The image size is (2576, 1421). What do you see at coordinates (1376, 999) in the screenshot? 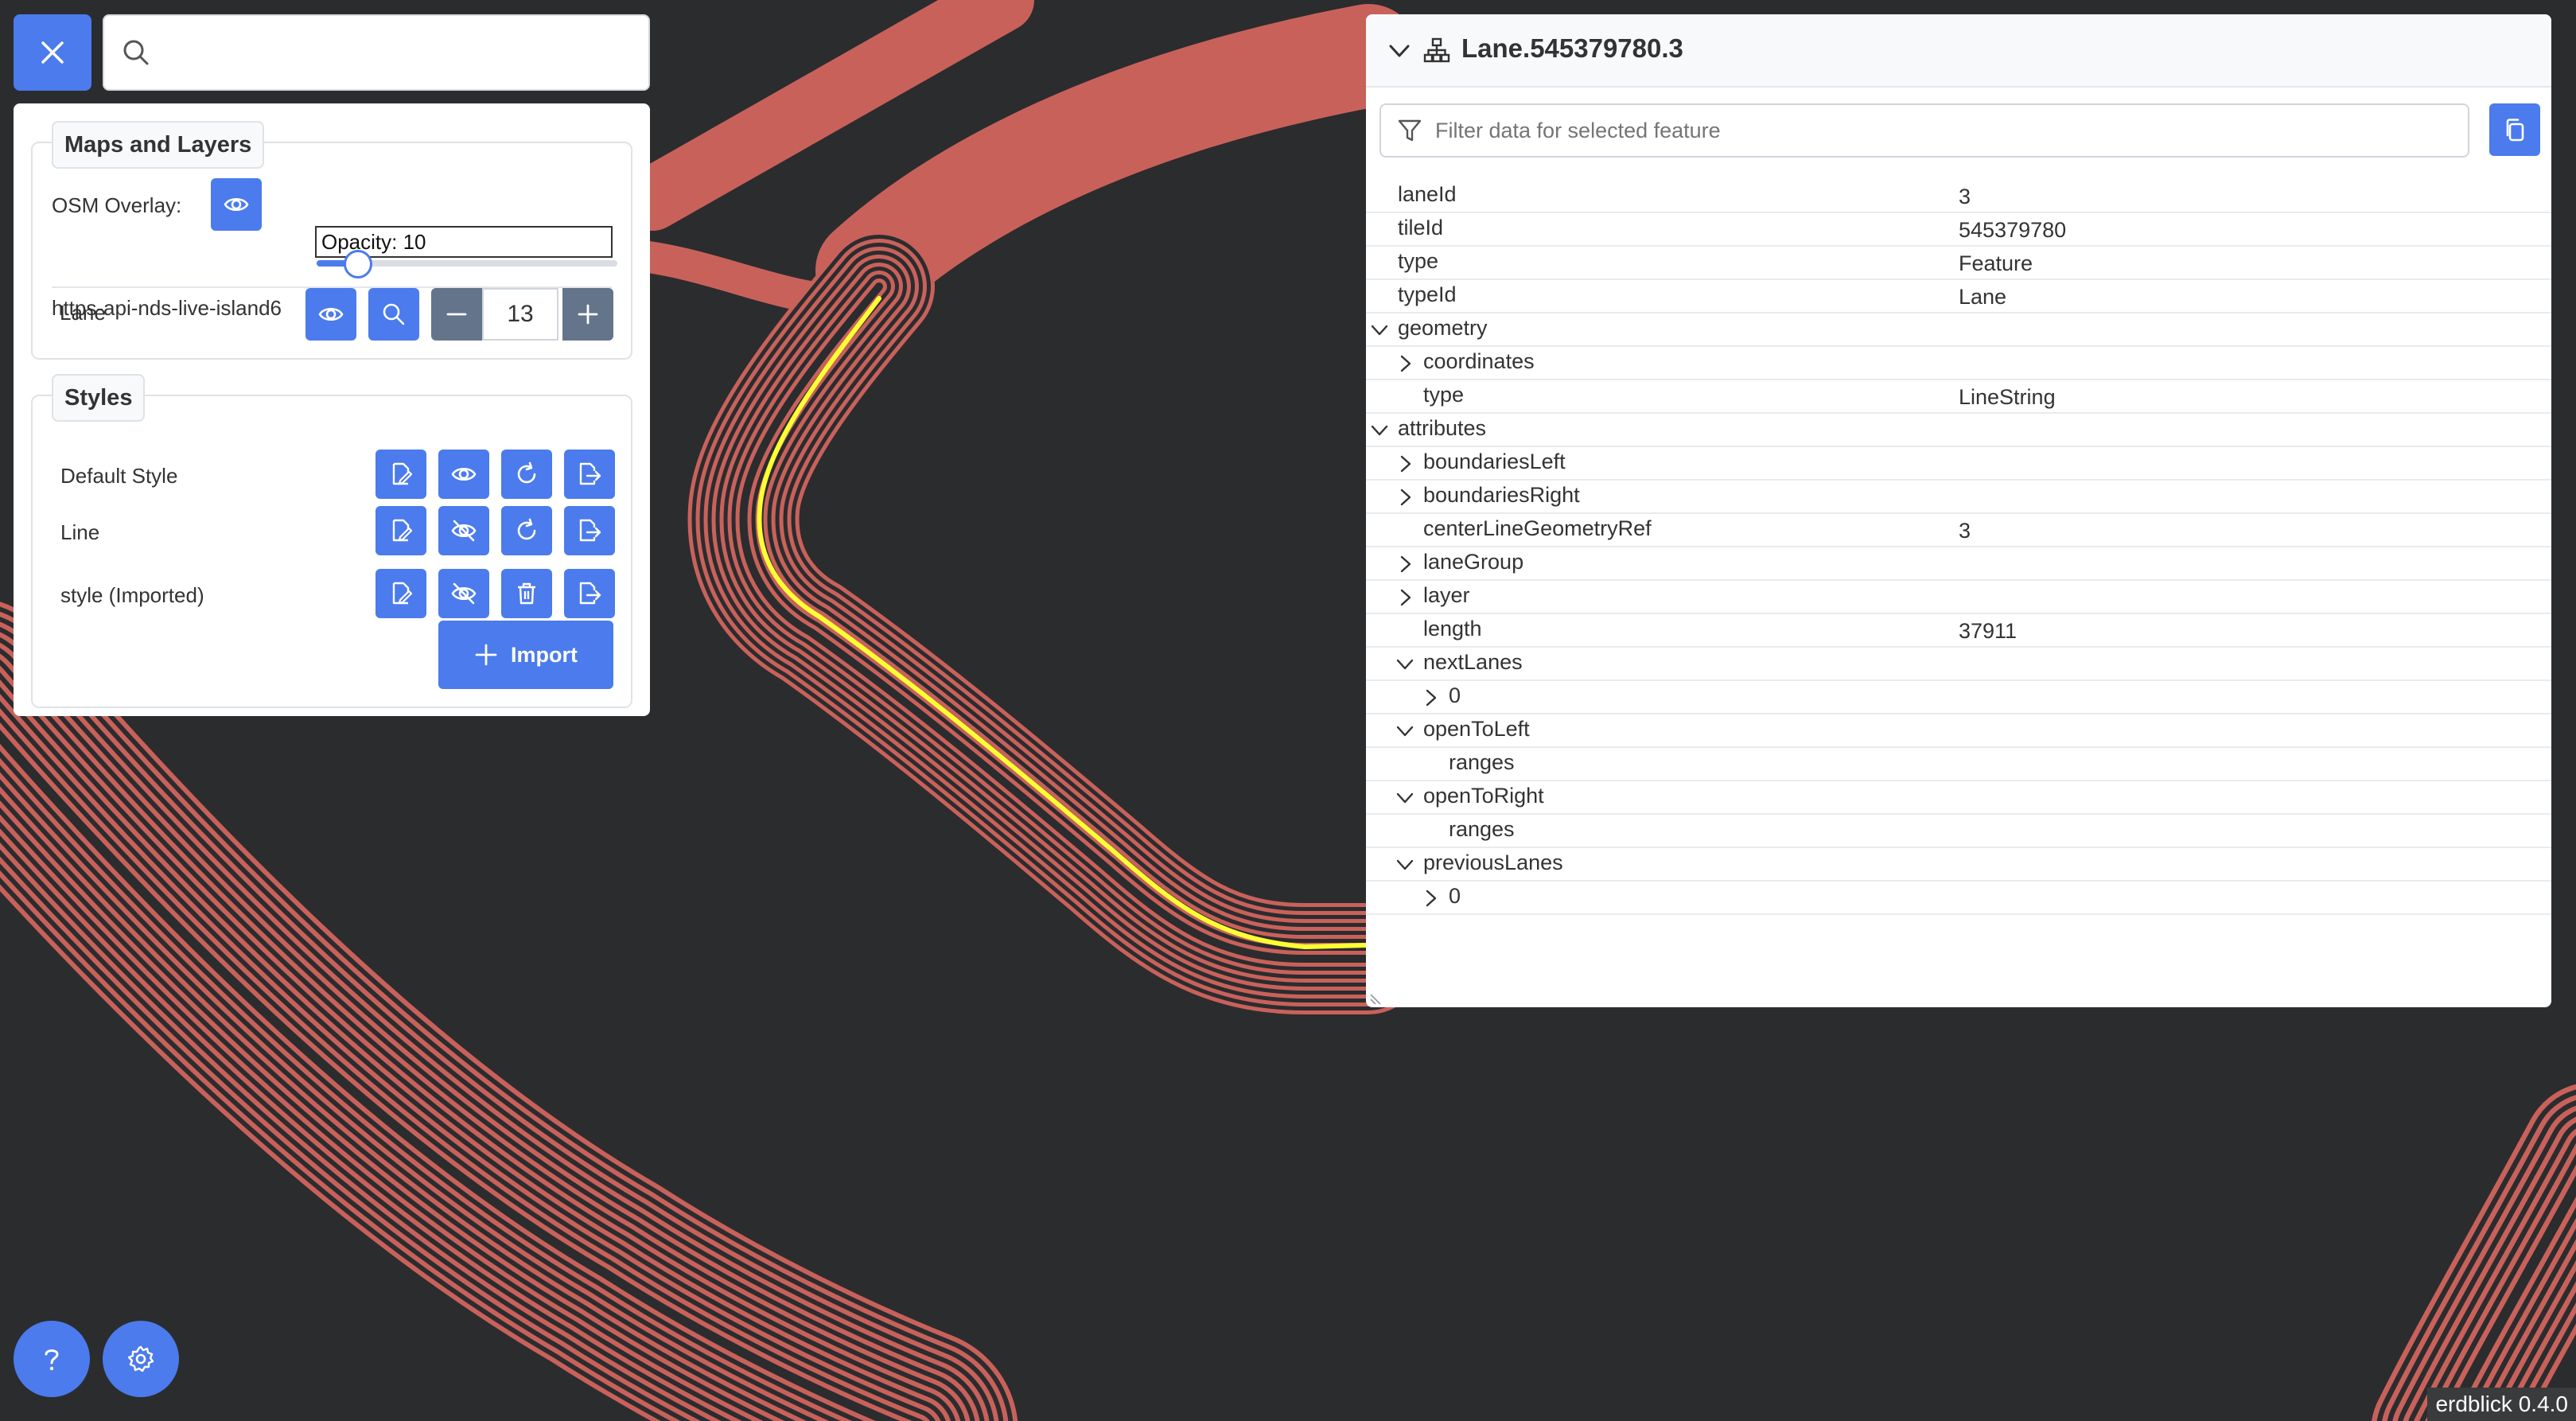
I see `resize-handle-icon` at bounding box center [1376, 999].